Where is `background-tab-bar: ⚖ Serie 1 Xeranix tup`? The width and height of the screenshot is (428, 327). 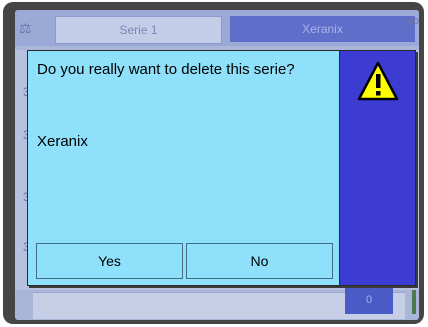
background-tab-bar: ⚖ Serie 1 Xeranix tup is located at coordinates (217, 28).